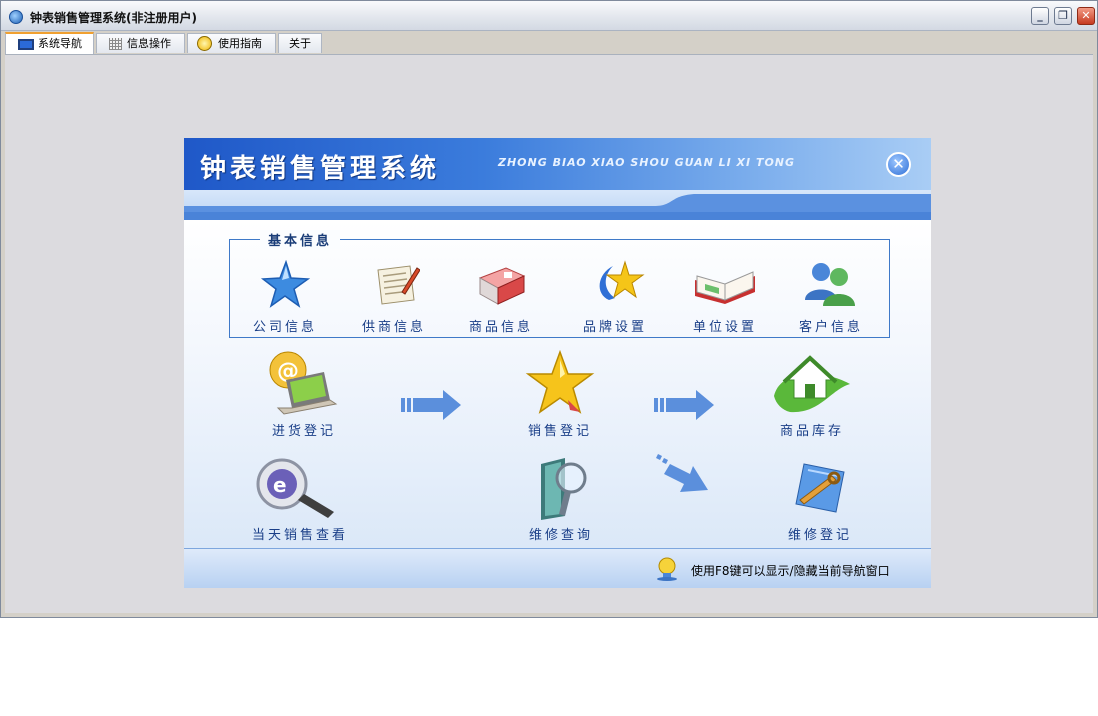 The width and height of the screenshot is (1098, 716). Describe the element at coordinates (240, 43) in the screenshot. I see `tab-label: 使用指南` at that location.